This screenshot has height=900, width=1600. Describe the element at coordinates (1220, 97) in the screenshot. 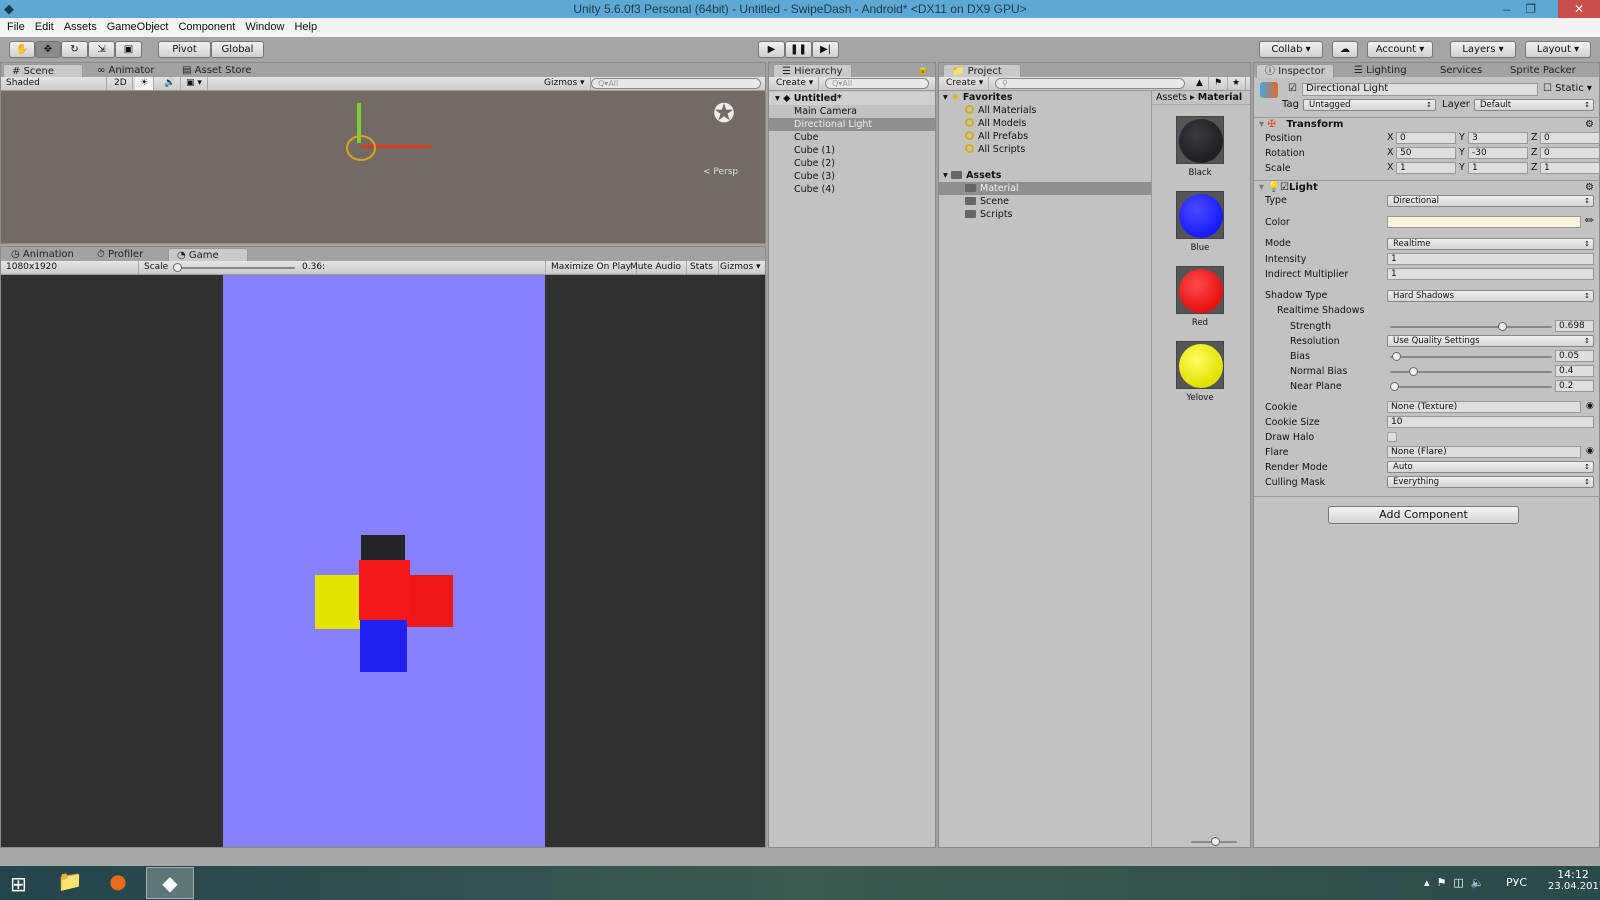

I see `breadcrumb-material: Material` at that location.